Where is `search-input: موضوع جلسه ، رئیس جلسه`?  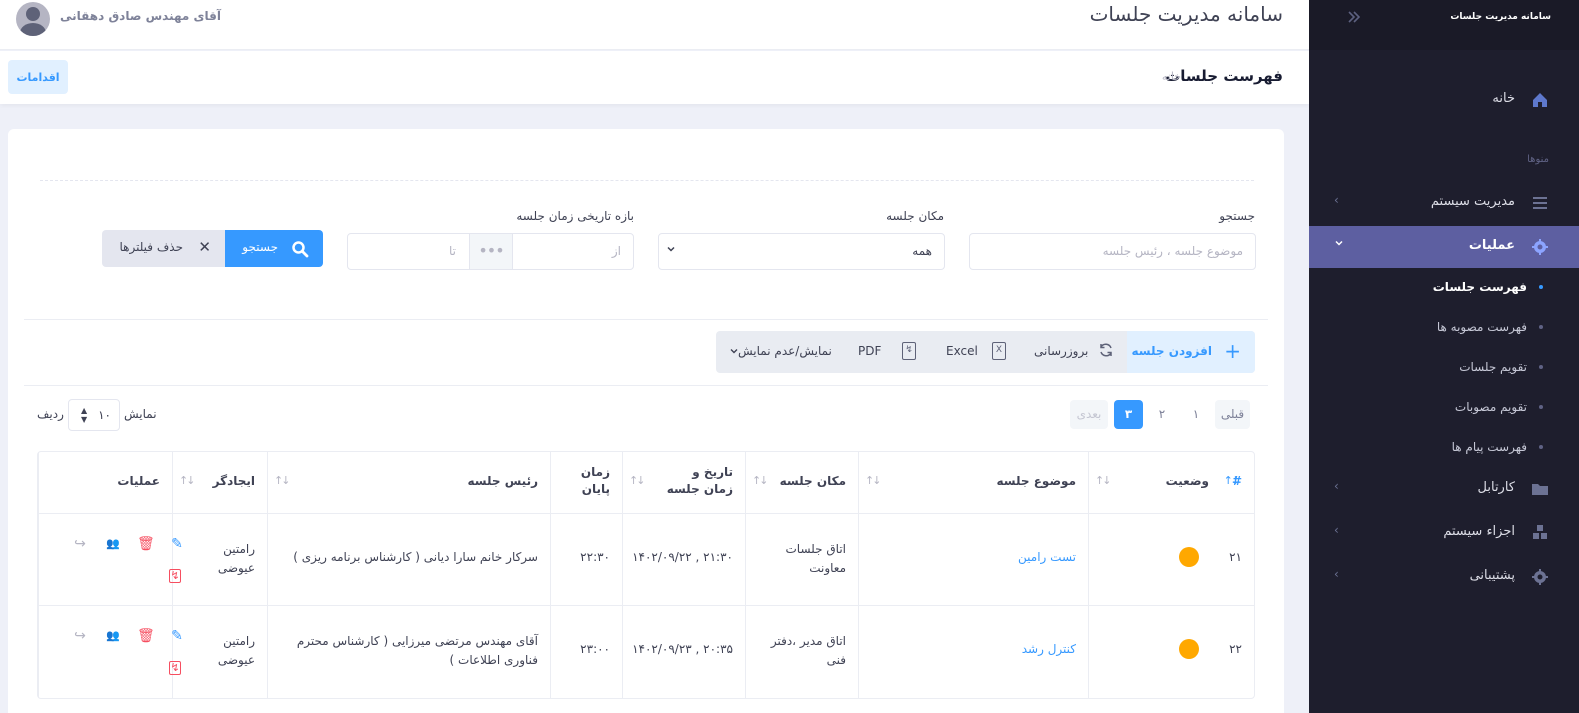 search-input: موضوع جلسه ، رئیس جلسه is located at coordinates (1112, 251).